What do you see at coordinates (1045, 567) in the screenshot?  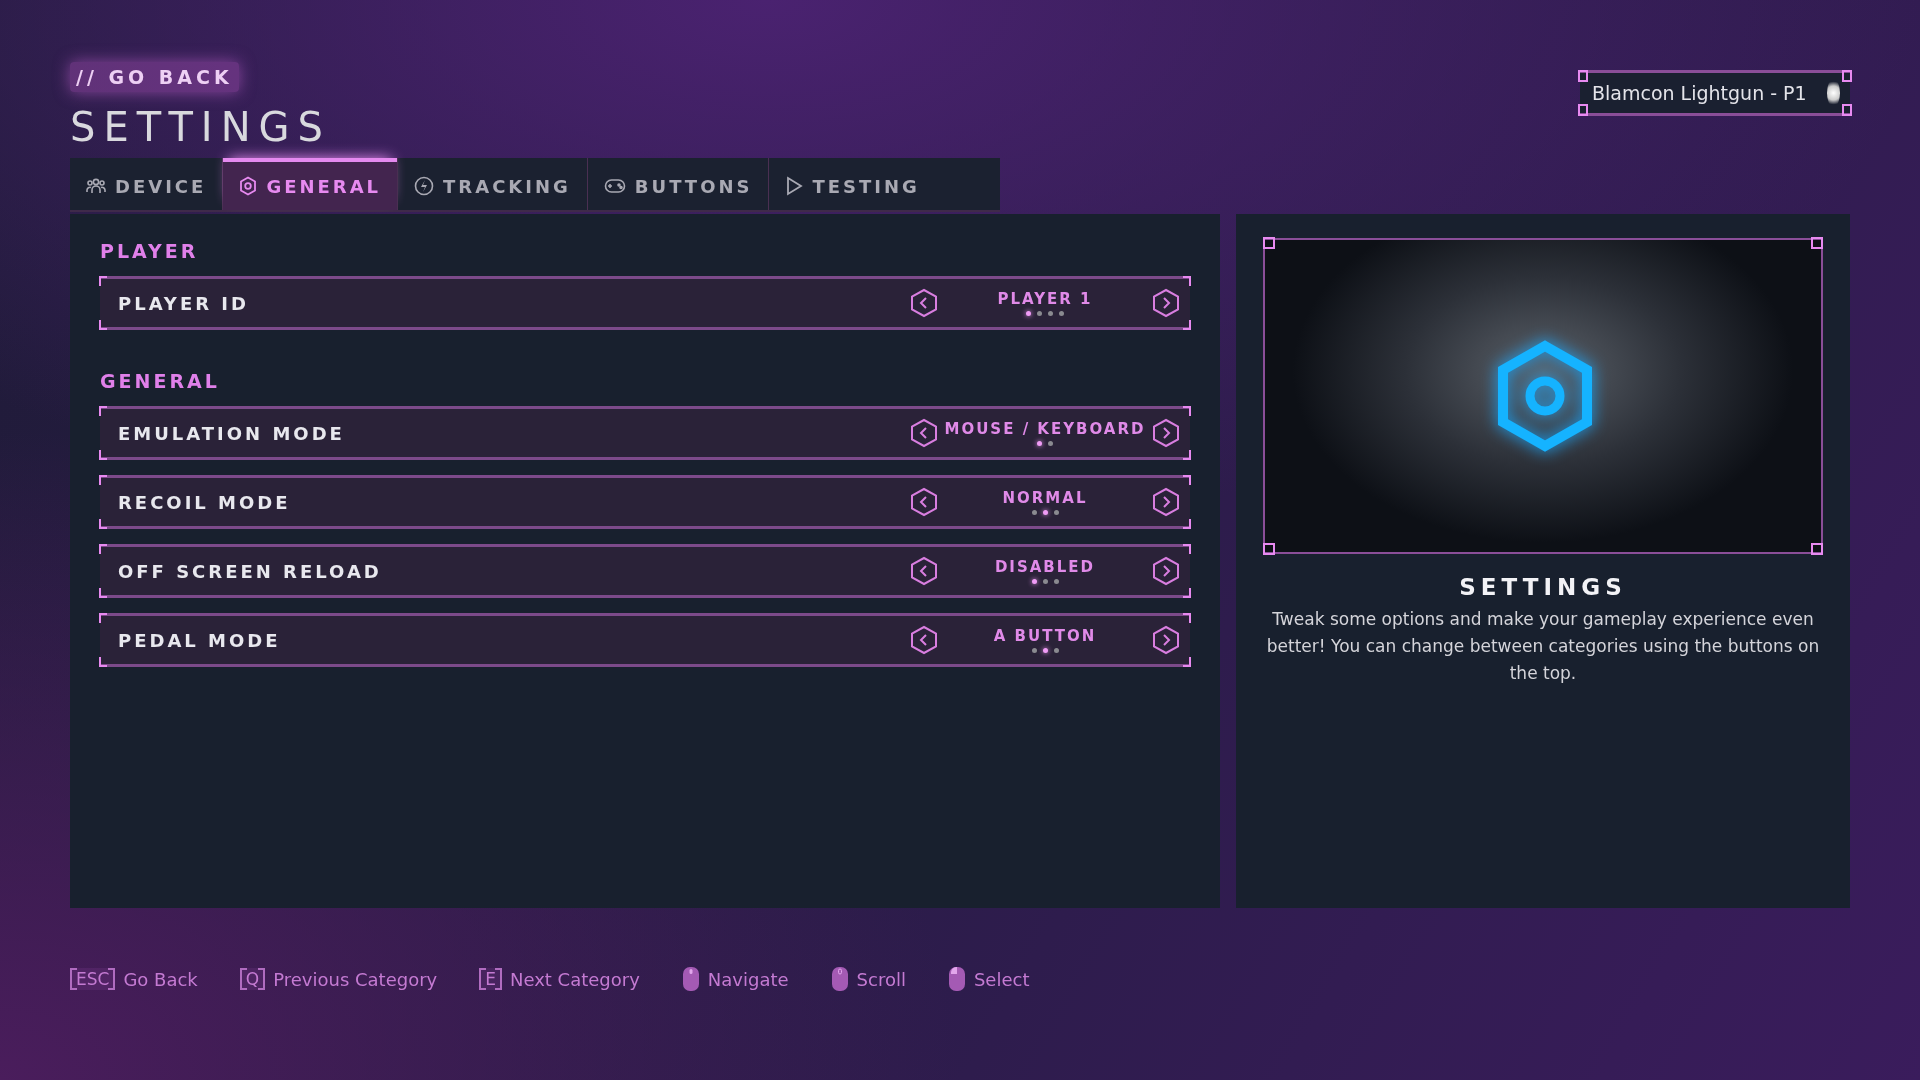 I see `setting-value: DISABLED` at bounding box center [1045, 567].